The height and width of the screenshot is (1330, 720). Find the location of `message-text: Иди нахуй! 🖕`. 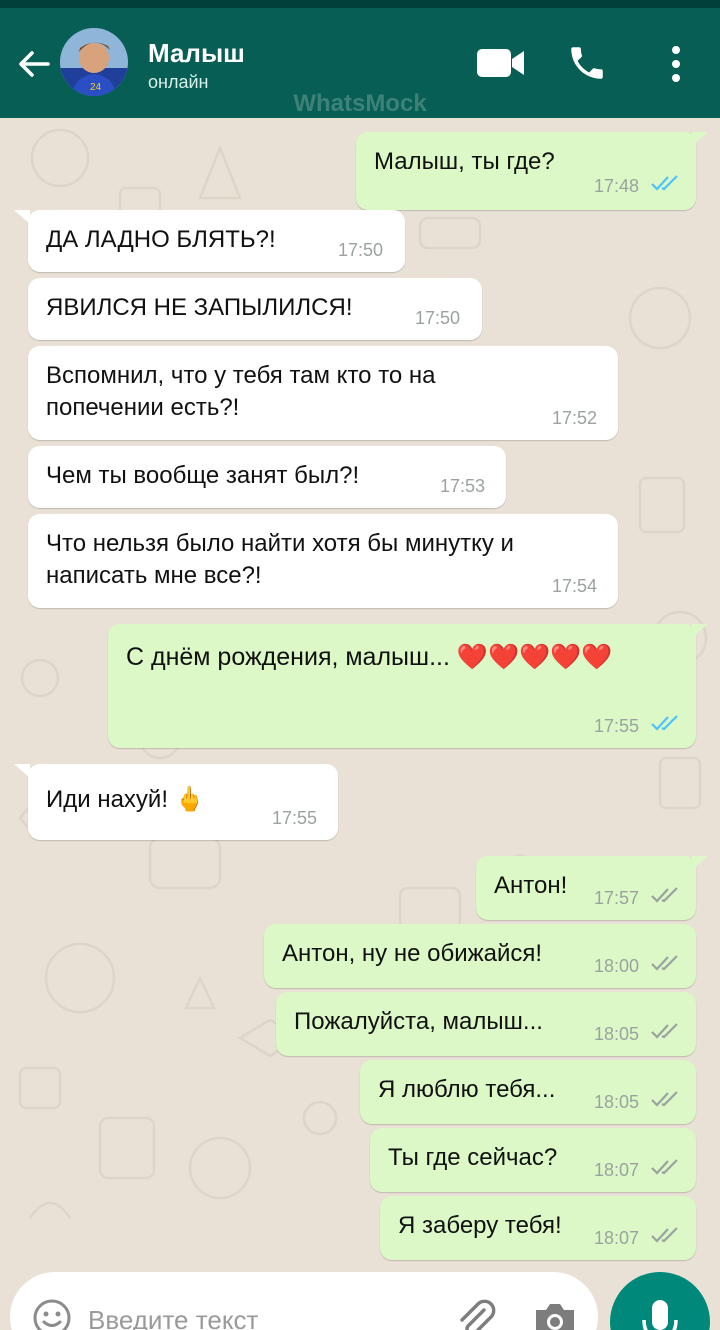

message-text: Иди нахуй! 🖕 is located at coordinates (125, 799).